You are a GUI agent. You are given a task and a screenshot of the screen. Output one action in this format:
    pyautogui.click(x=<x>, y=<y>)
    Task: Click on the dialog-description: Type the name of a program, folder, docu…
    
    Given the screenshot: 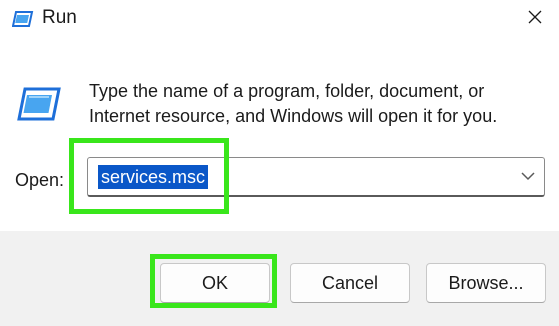 What is the action you would take?
    pyautogui.click(x=293, y=103)
    